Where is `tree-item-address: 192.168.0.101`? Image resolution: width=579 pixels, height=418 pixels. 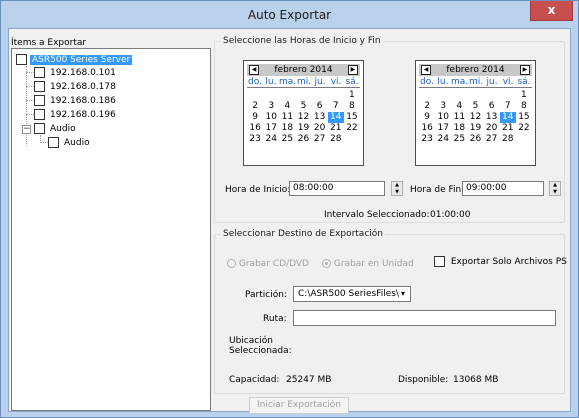 tree-item-address: 192.168.0.101 is located at coordinates (76, 72).